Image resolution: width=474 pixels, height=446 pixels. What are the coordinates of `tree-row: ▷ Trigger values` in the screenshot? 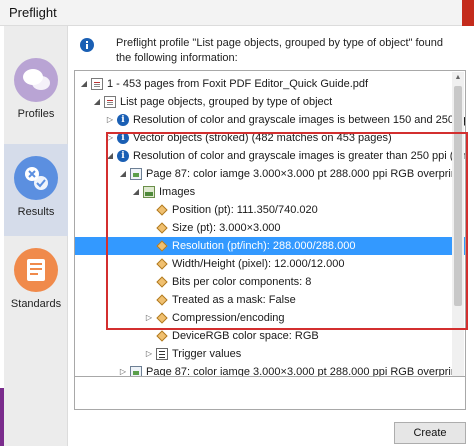 It's located at (270, 354).